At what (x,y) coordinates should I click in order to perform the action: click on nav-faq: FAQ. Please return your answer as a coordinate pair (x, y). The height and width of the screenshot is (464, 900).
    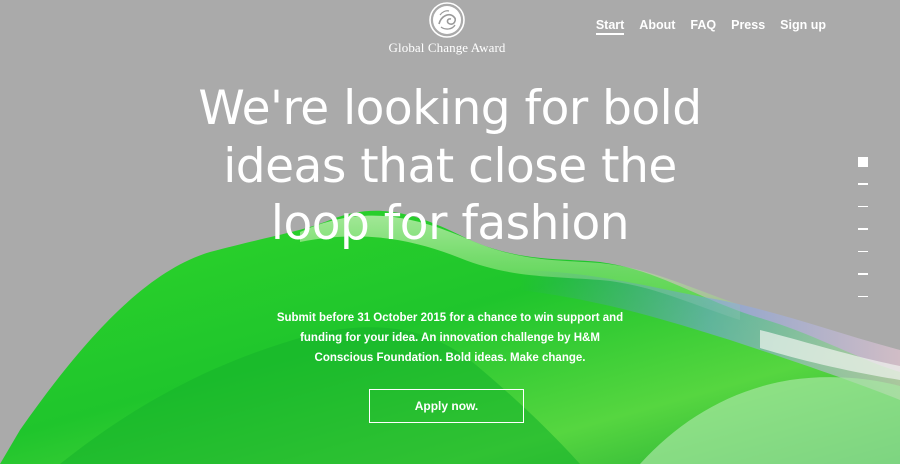
    Looking at the image, I should click on (703, 26).